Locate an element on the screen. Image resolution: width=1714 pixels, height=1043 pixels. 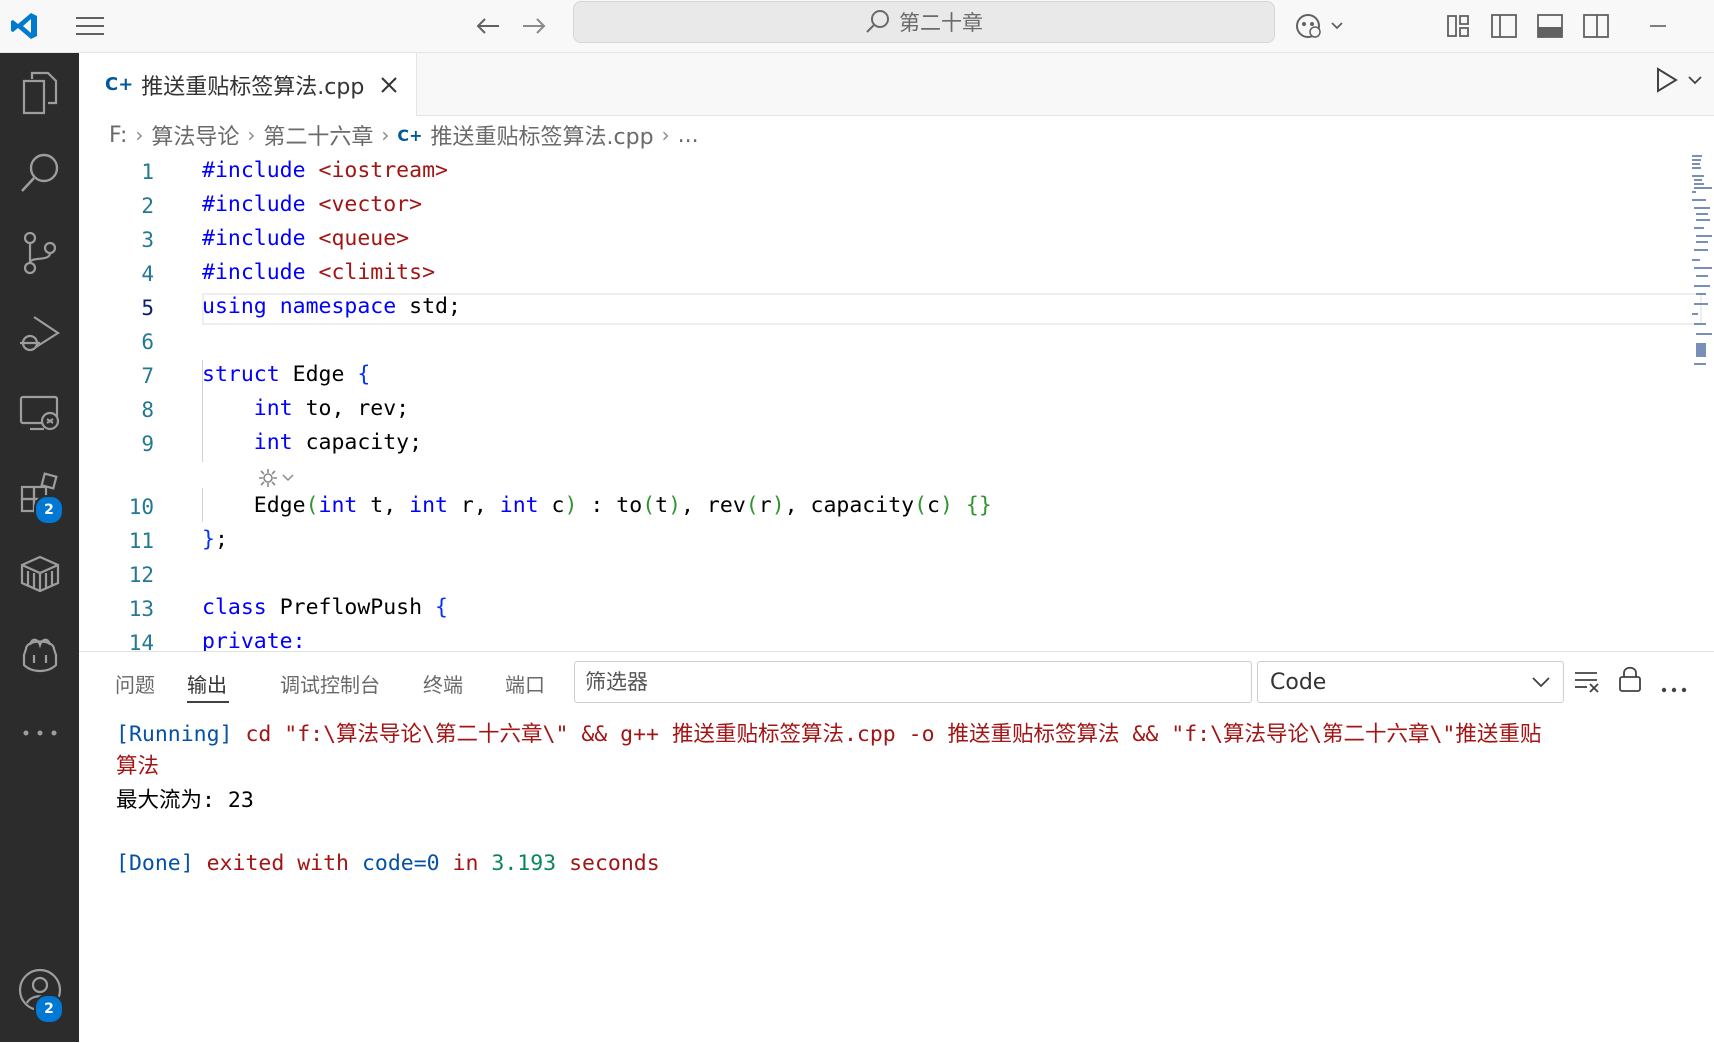
line-number: 1 is located at coordinates (147, 172).